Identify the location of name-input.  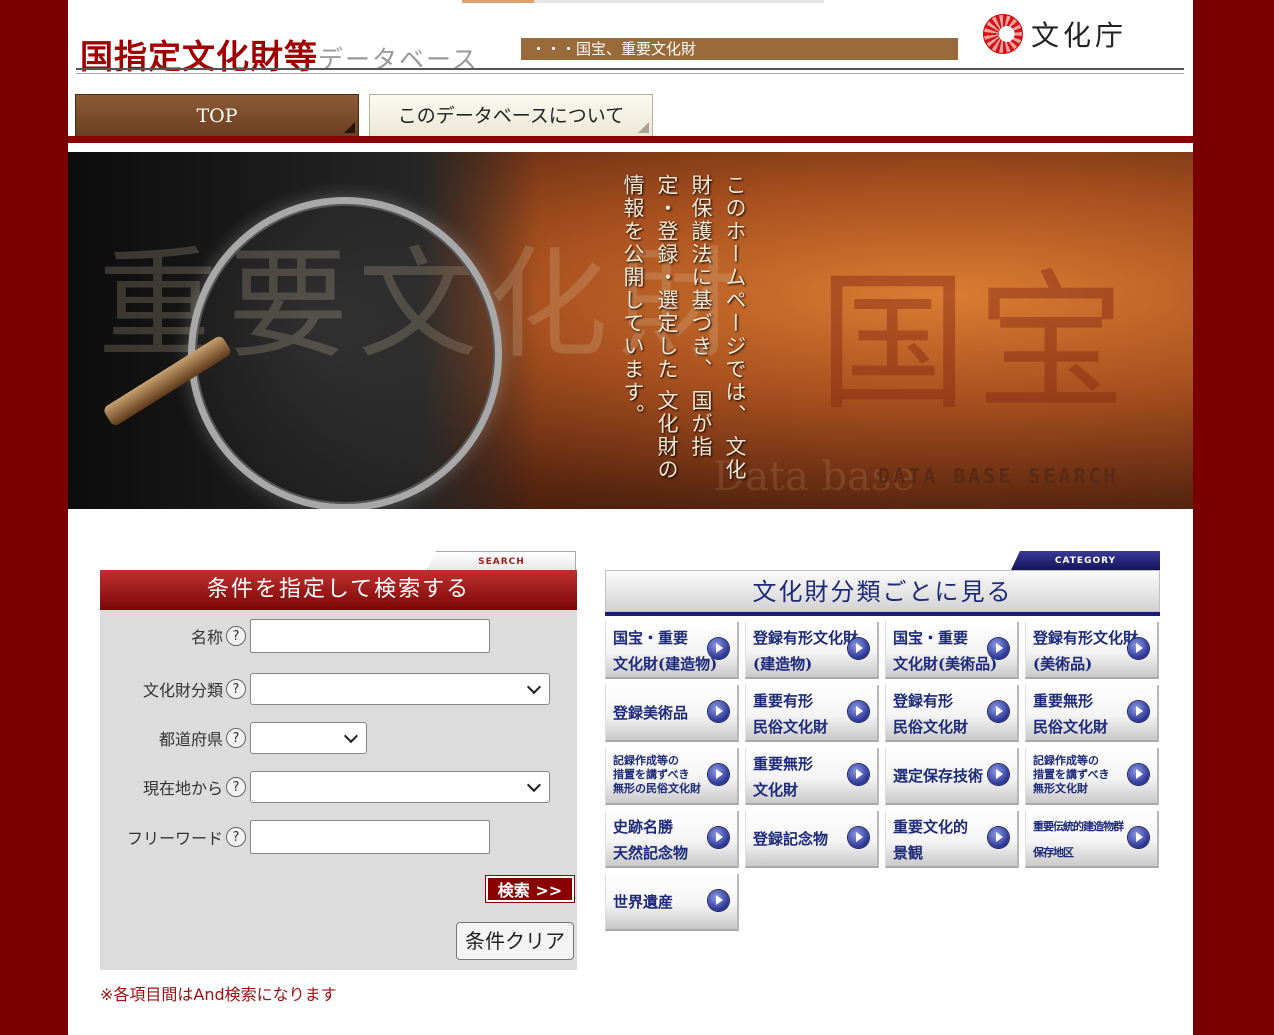
(370, 636).